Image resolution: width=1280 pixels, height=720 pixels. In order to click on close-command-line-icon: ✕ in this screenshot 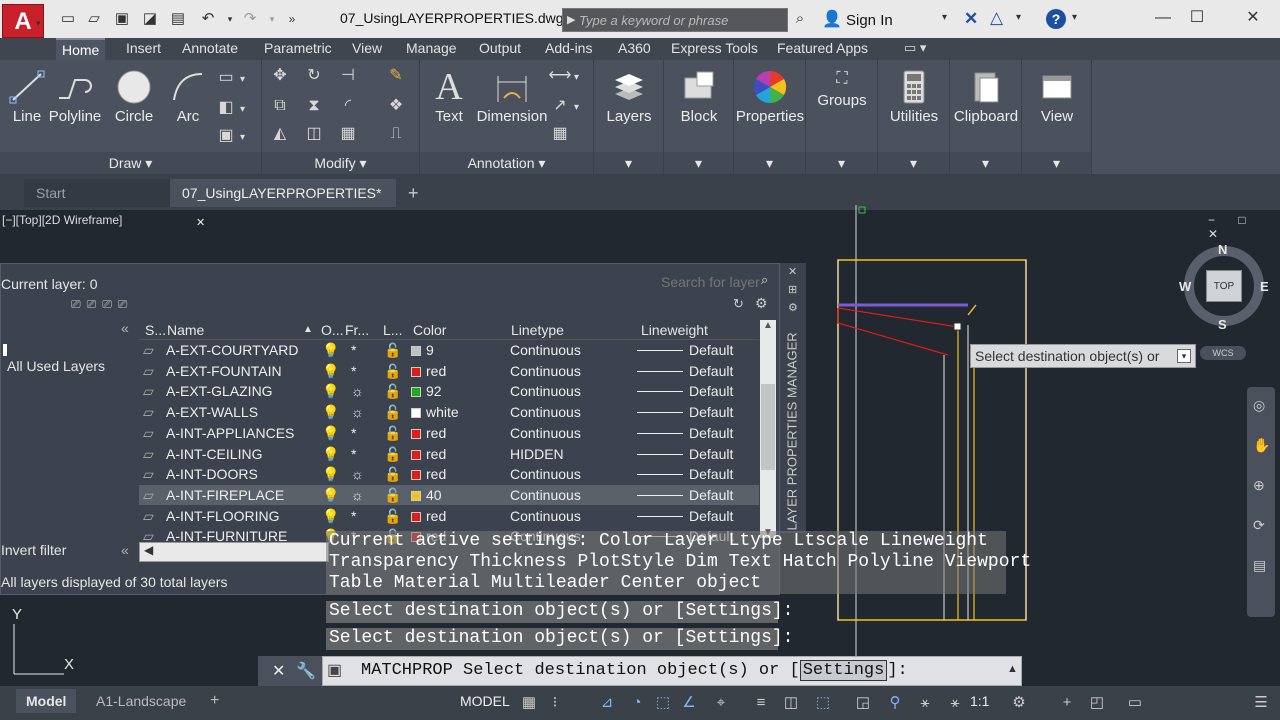, I will do `click(278, 671)`.